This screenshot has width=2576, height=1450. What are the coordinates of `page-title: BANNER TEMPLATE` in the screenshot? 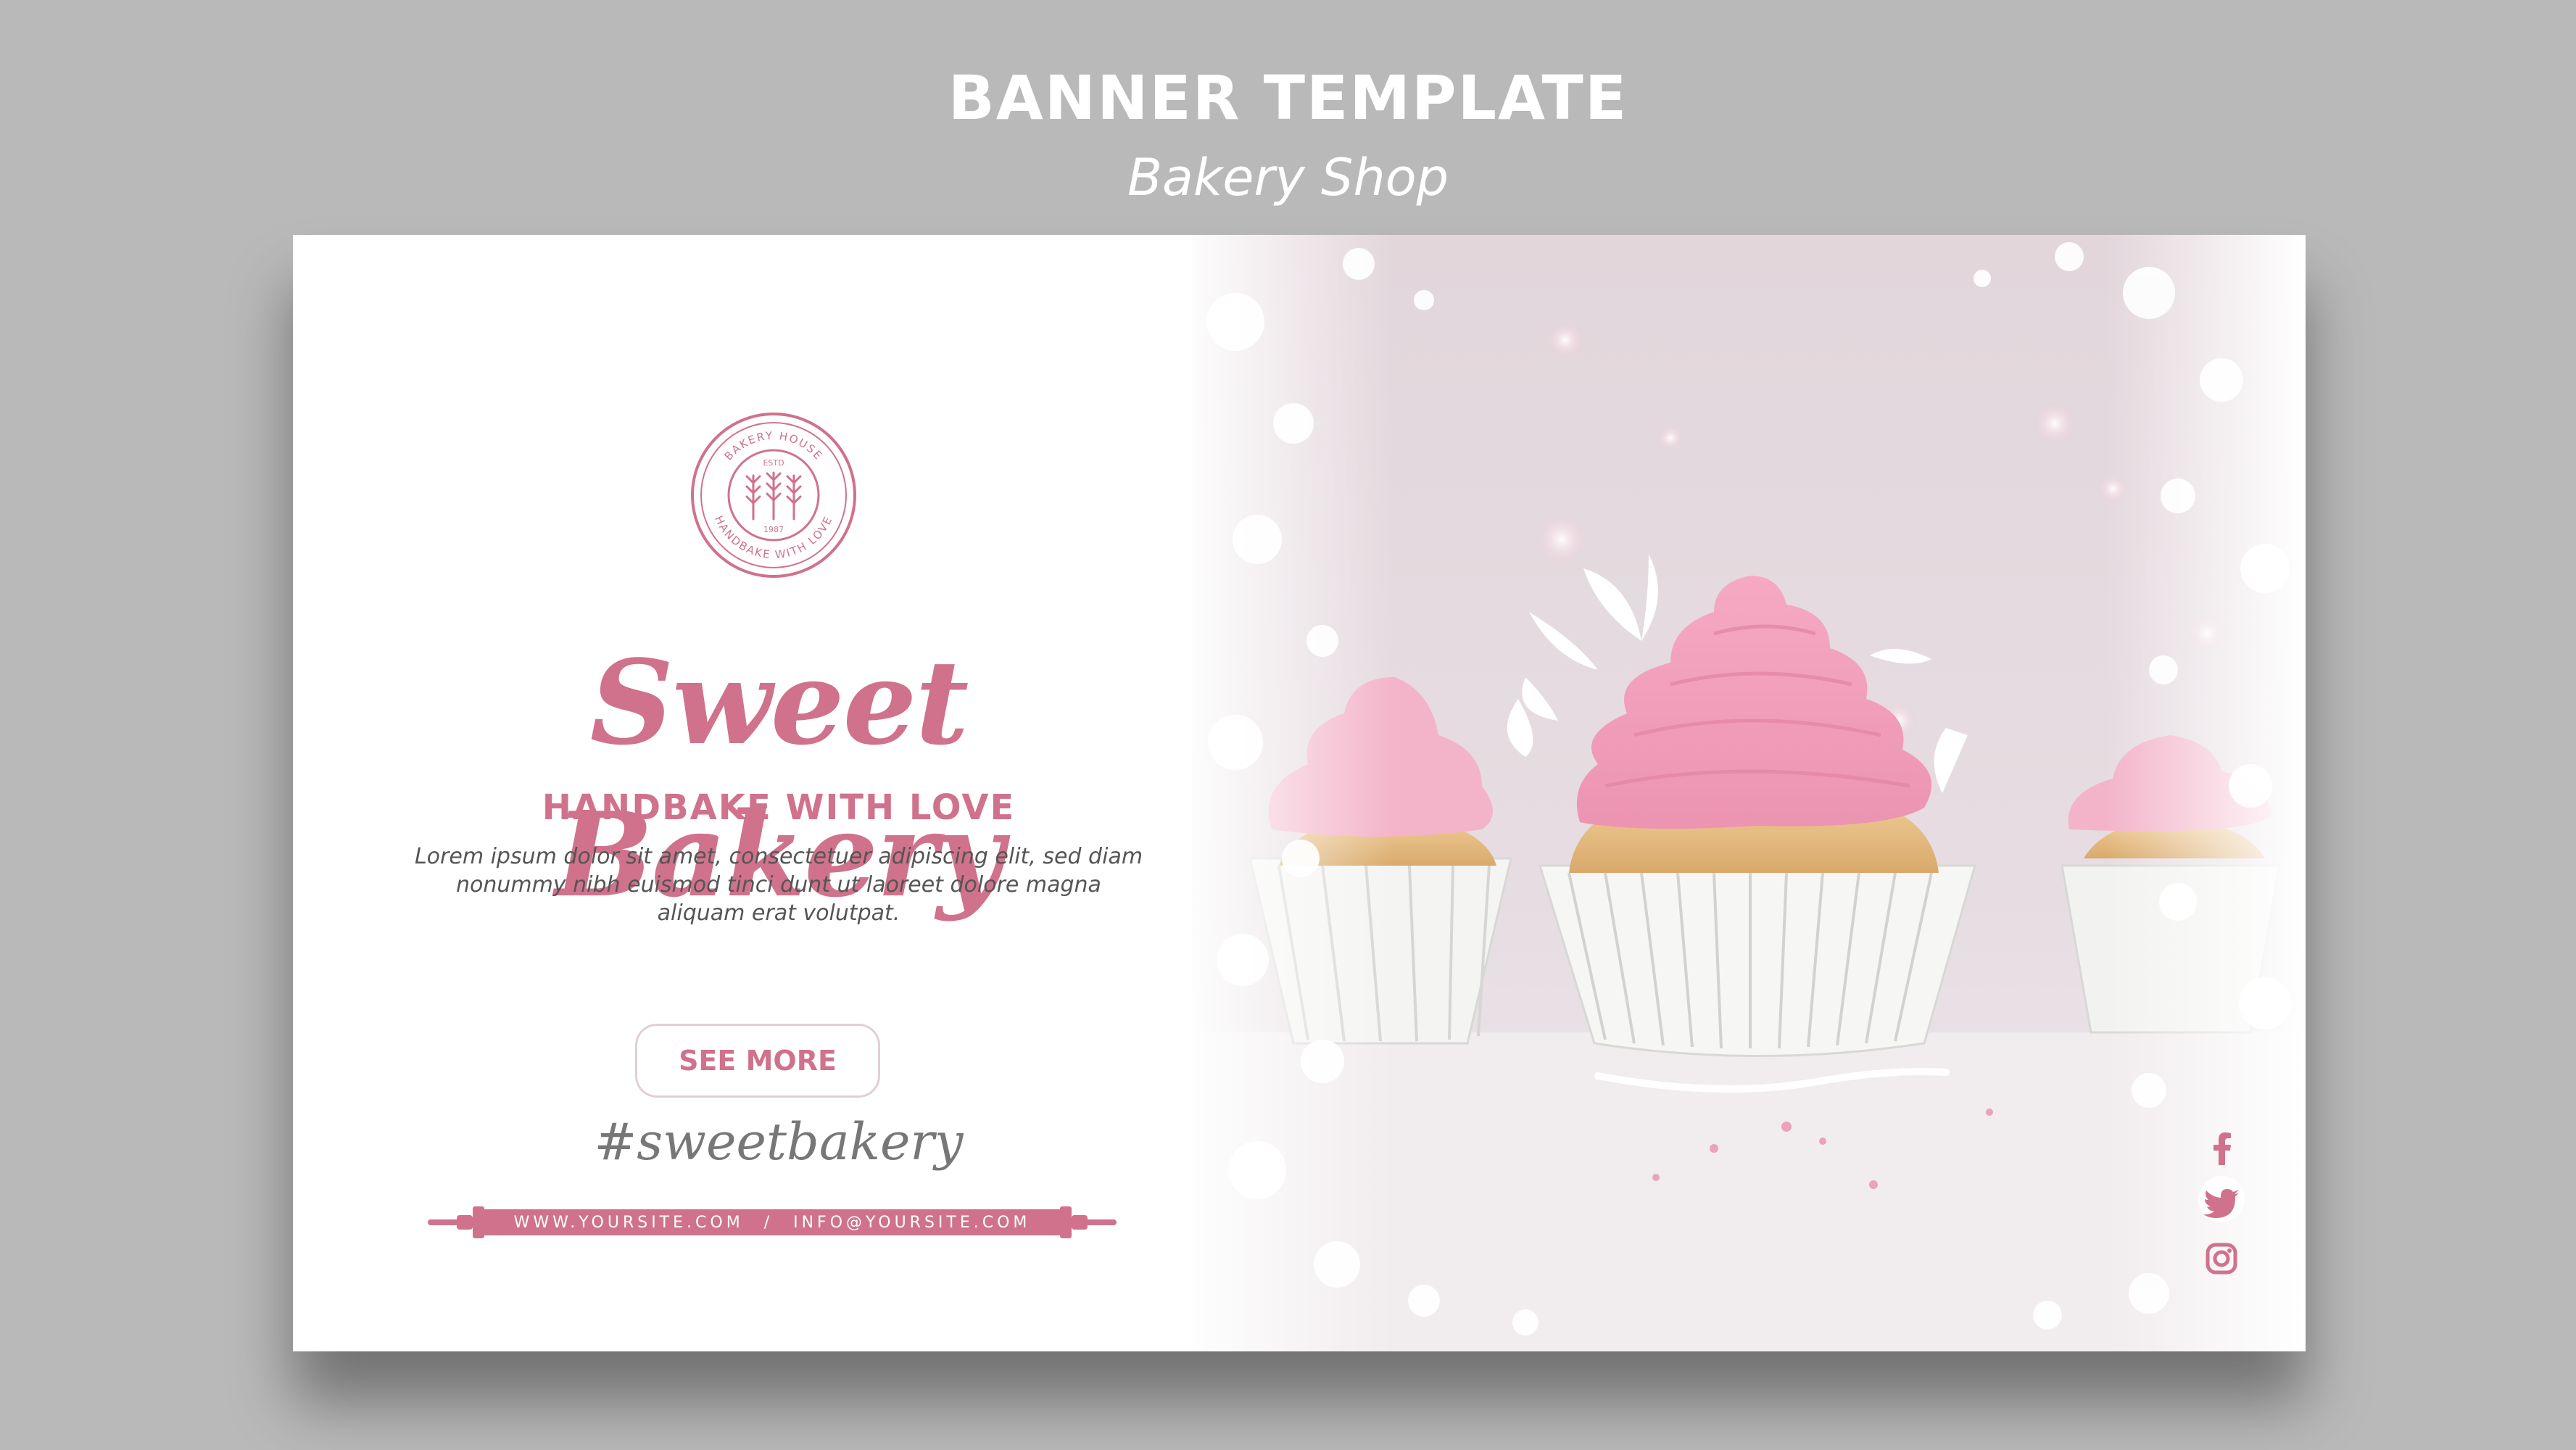 It's located at (1288, 97).